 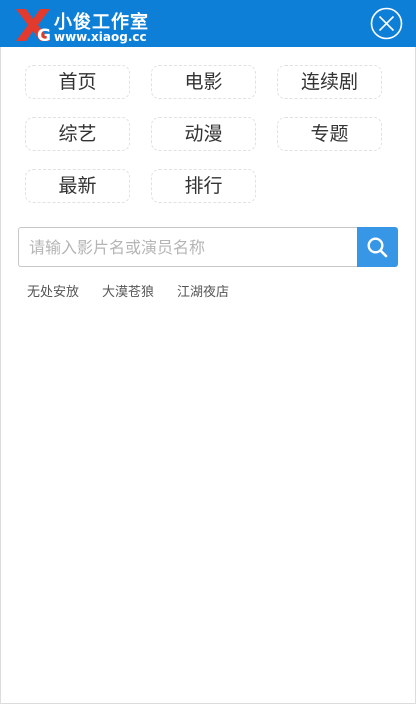 What do you see at coordinates (203, 290) in the screenshot?
I see `hot-keyword-link: 江湖夜店` at bounding box center [203, 290].